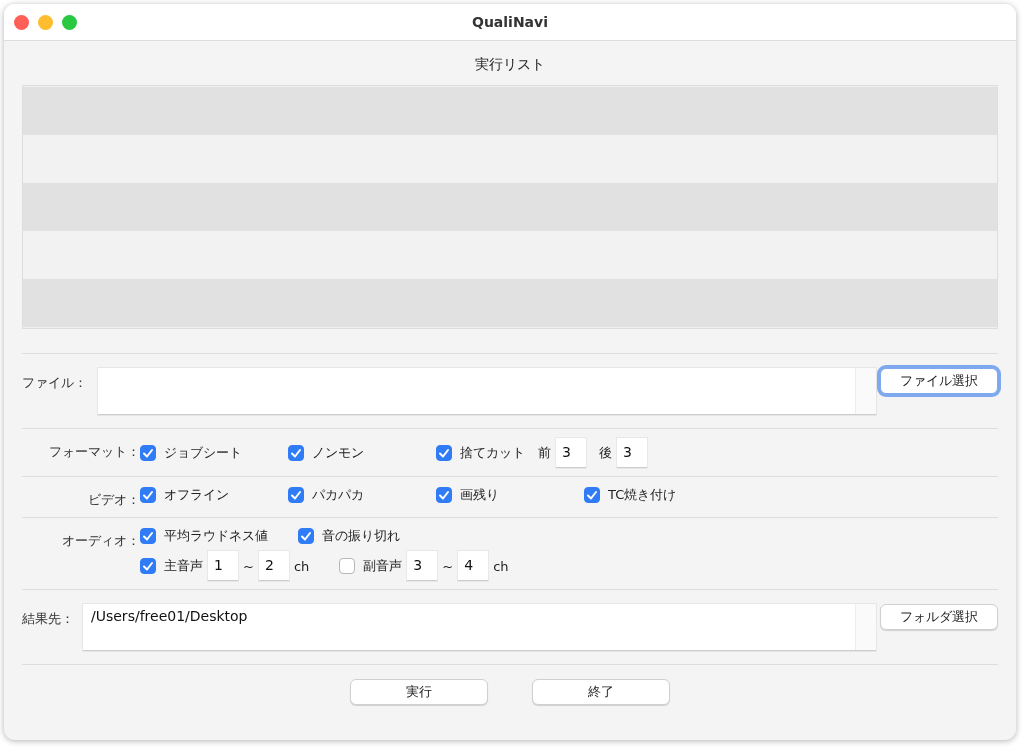 This screenshot has width=1024, height=748. Describe the element at coordinates (216, 536) in the screenshot. I see `checkbox-label: 平均ラウドネス値` at that location.